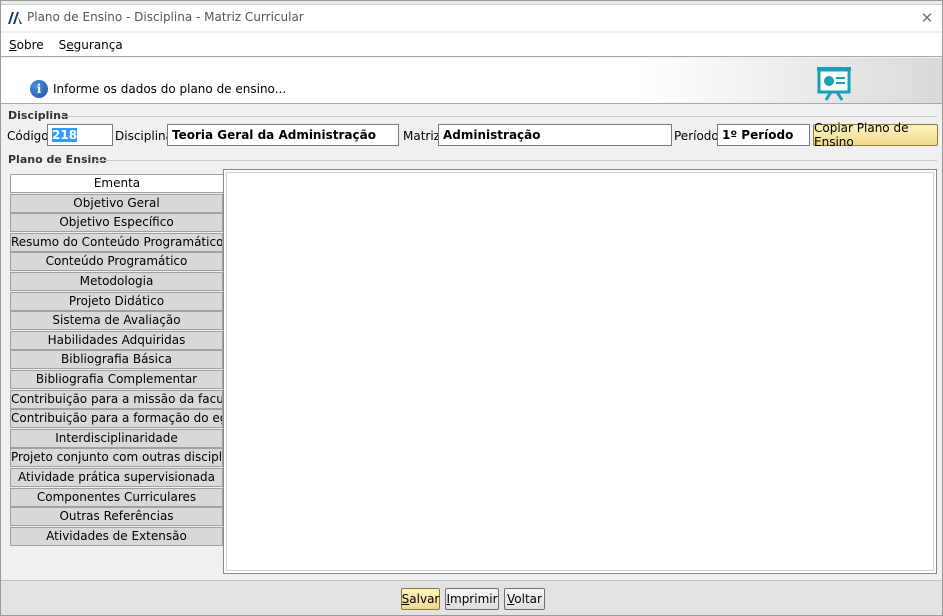 The image size is (943, 616). Describe the element at coordinates (116, 419) in the screenshot. I see `tab-item: Contribuição para a formação do egresso` at that location.